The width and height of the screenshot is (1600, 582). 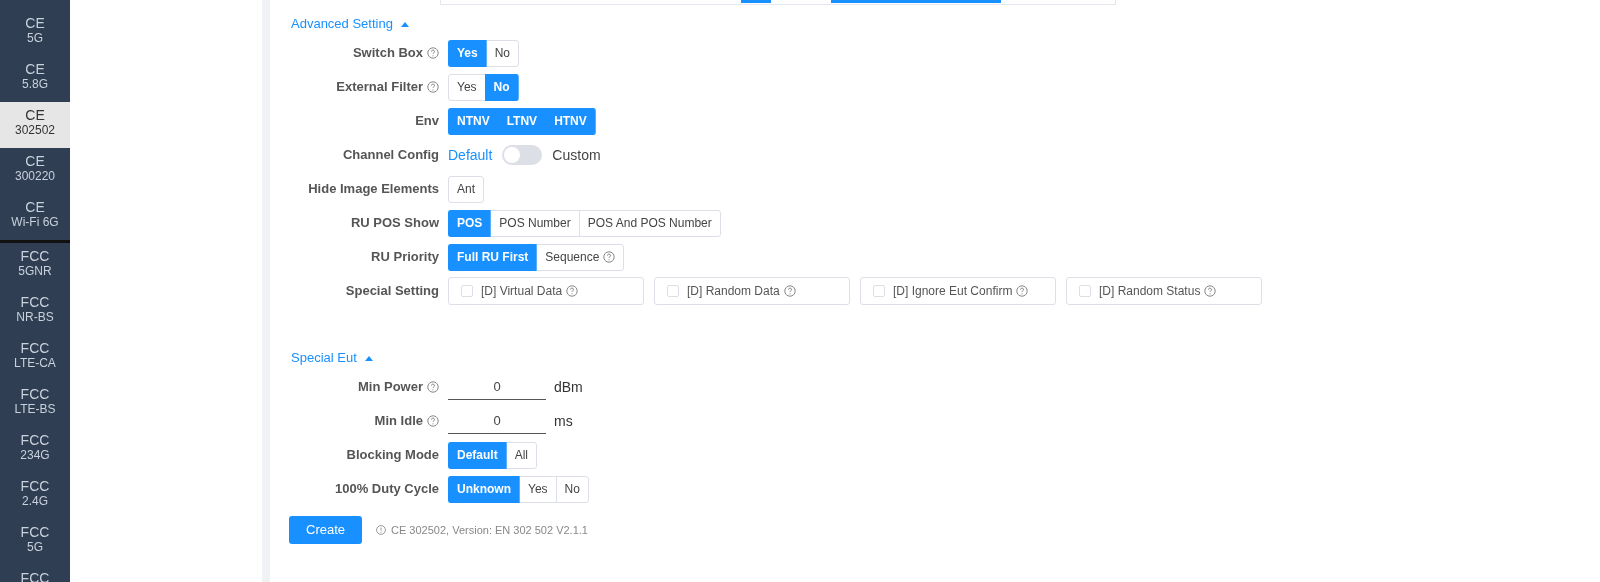 What do you see at coordinates (405, 257) in the screenshot?
I see `field-label: RU Priority` at bounding box center [405, 257].